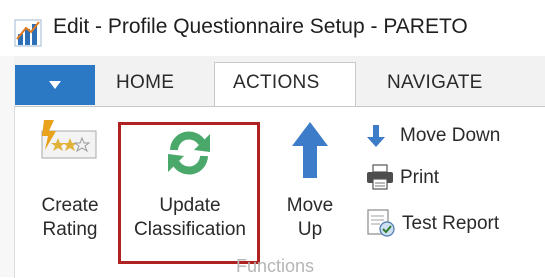 Image resolution: width=545 pixels, height=278 pixels. I want to click on group-label-functions: Functions, so click(275, 266).